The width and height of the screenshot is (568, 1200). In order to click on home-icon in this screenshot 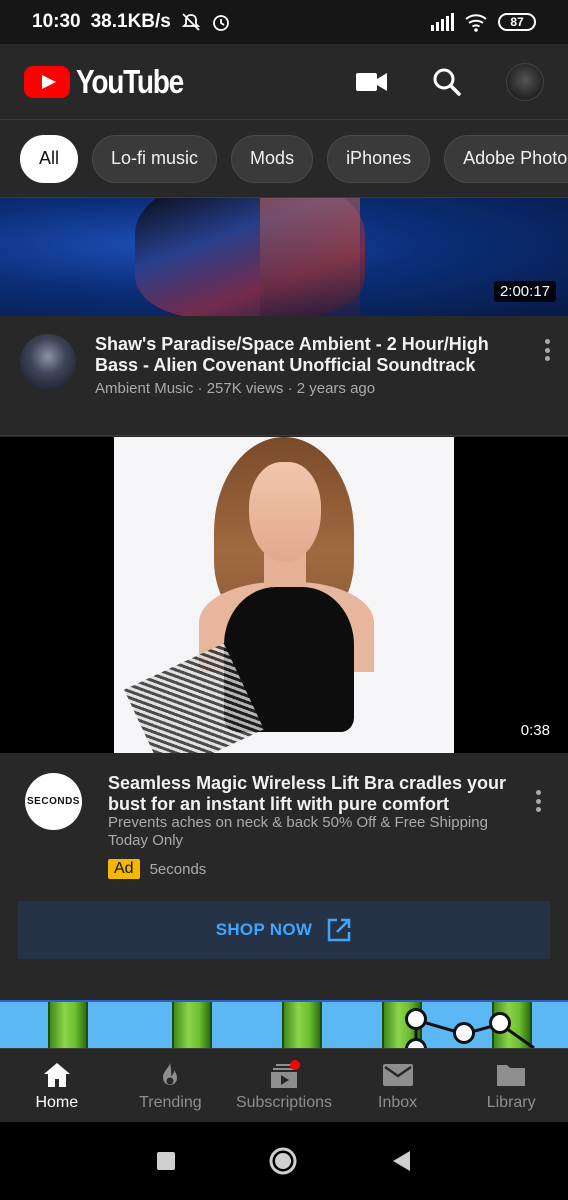, I will do `click(56, 1074)`.